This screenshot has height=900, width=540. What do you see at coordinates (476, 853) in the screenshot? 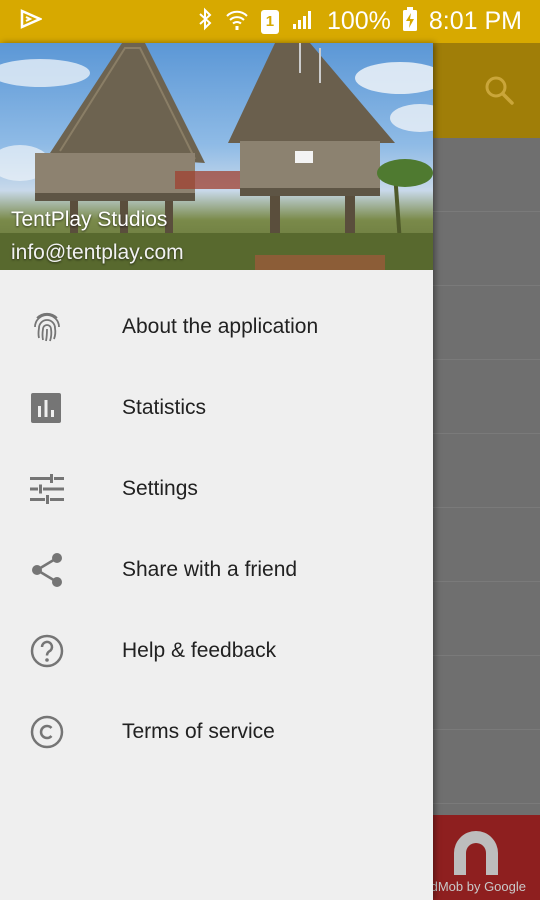
I see `admob-logo` at bounding box center [476, 853].